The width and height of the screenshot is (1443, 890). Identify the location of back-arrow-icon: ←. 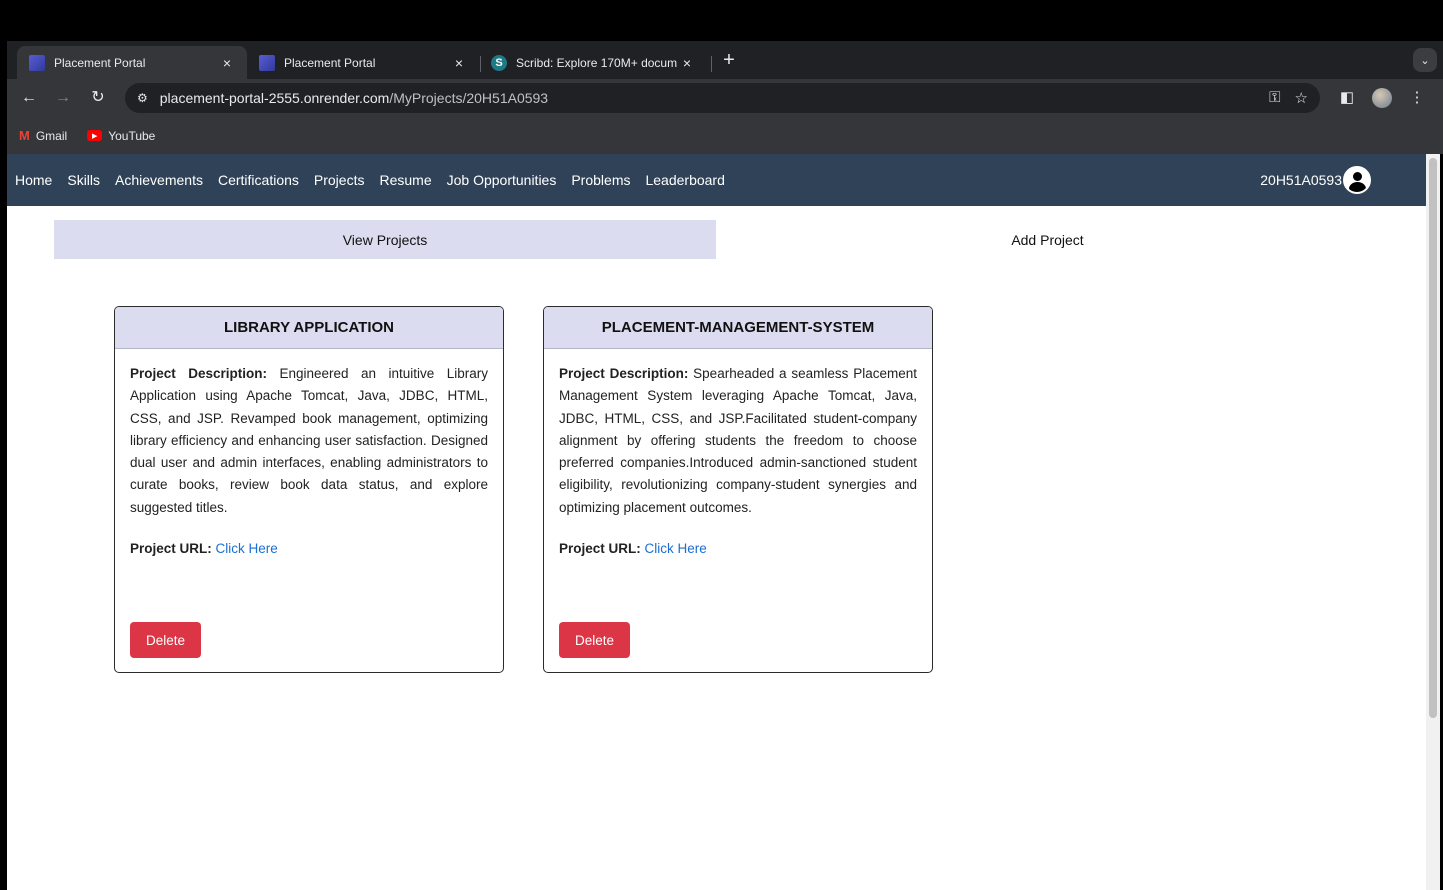
(29, 98).